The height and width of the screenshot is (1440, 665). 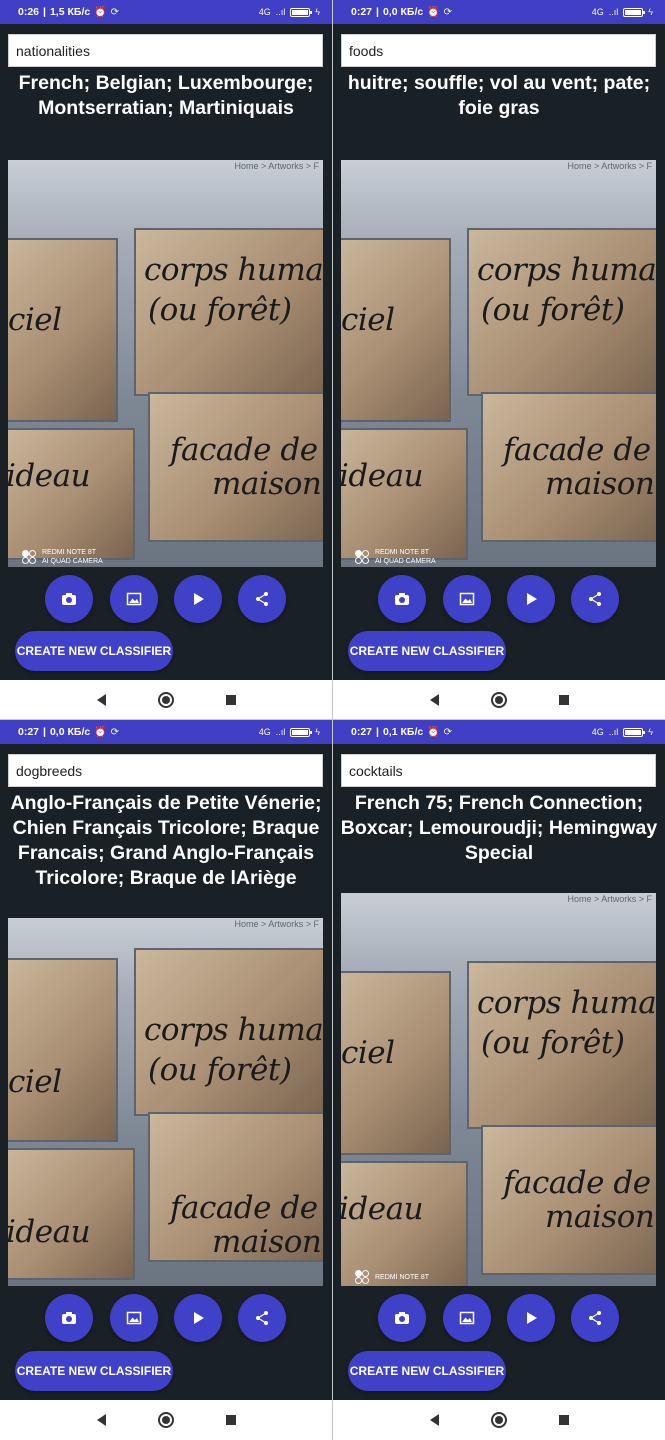 What do you see at coordinates (634, 12) in the screenshot?
I see `battery-icon` at bounding box center [634, 12].